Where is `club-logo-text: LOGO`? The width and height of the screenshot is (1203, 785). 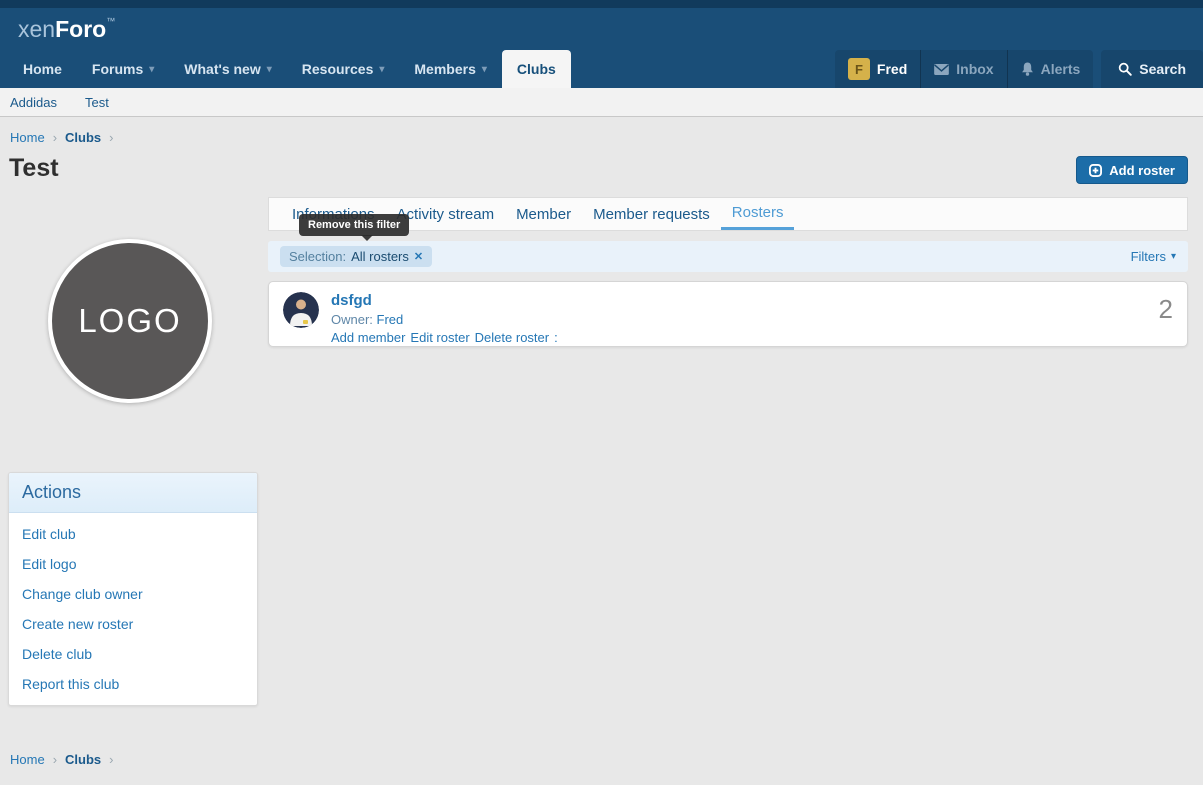
club-logo-text: LOGO is located at coordinates (130, 320).